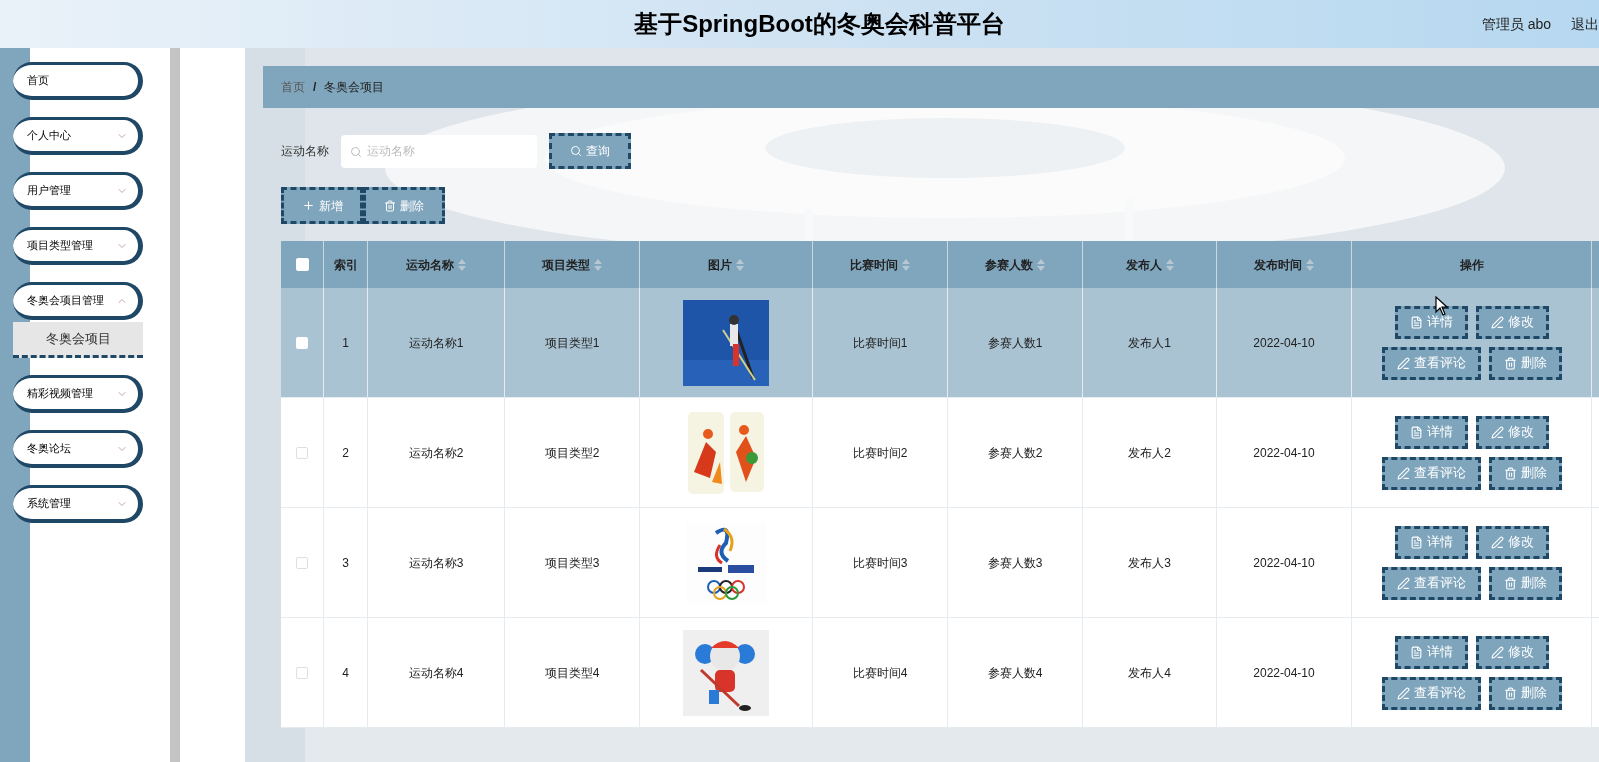 The image size is (1599, 762). I want to click on sidebar-item: 冬奥会项目管理, so click(78, 301).